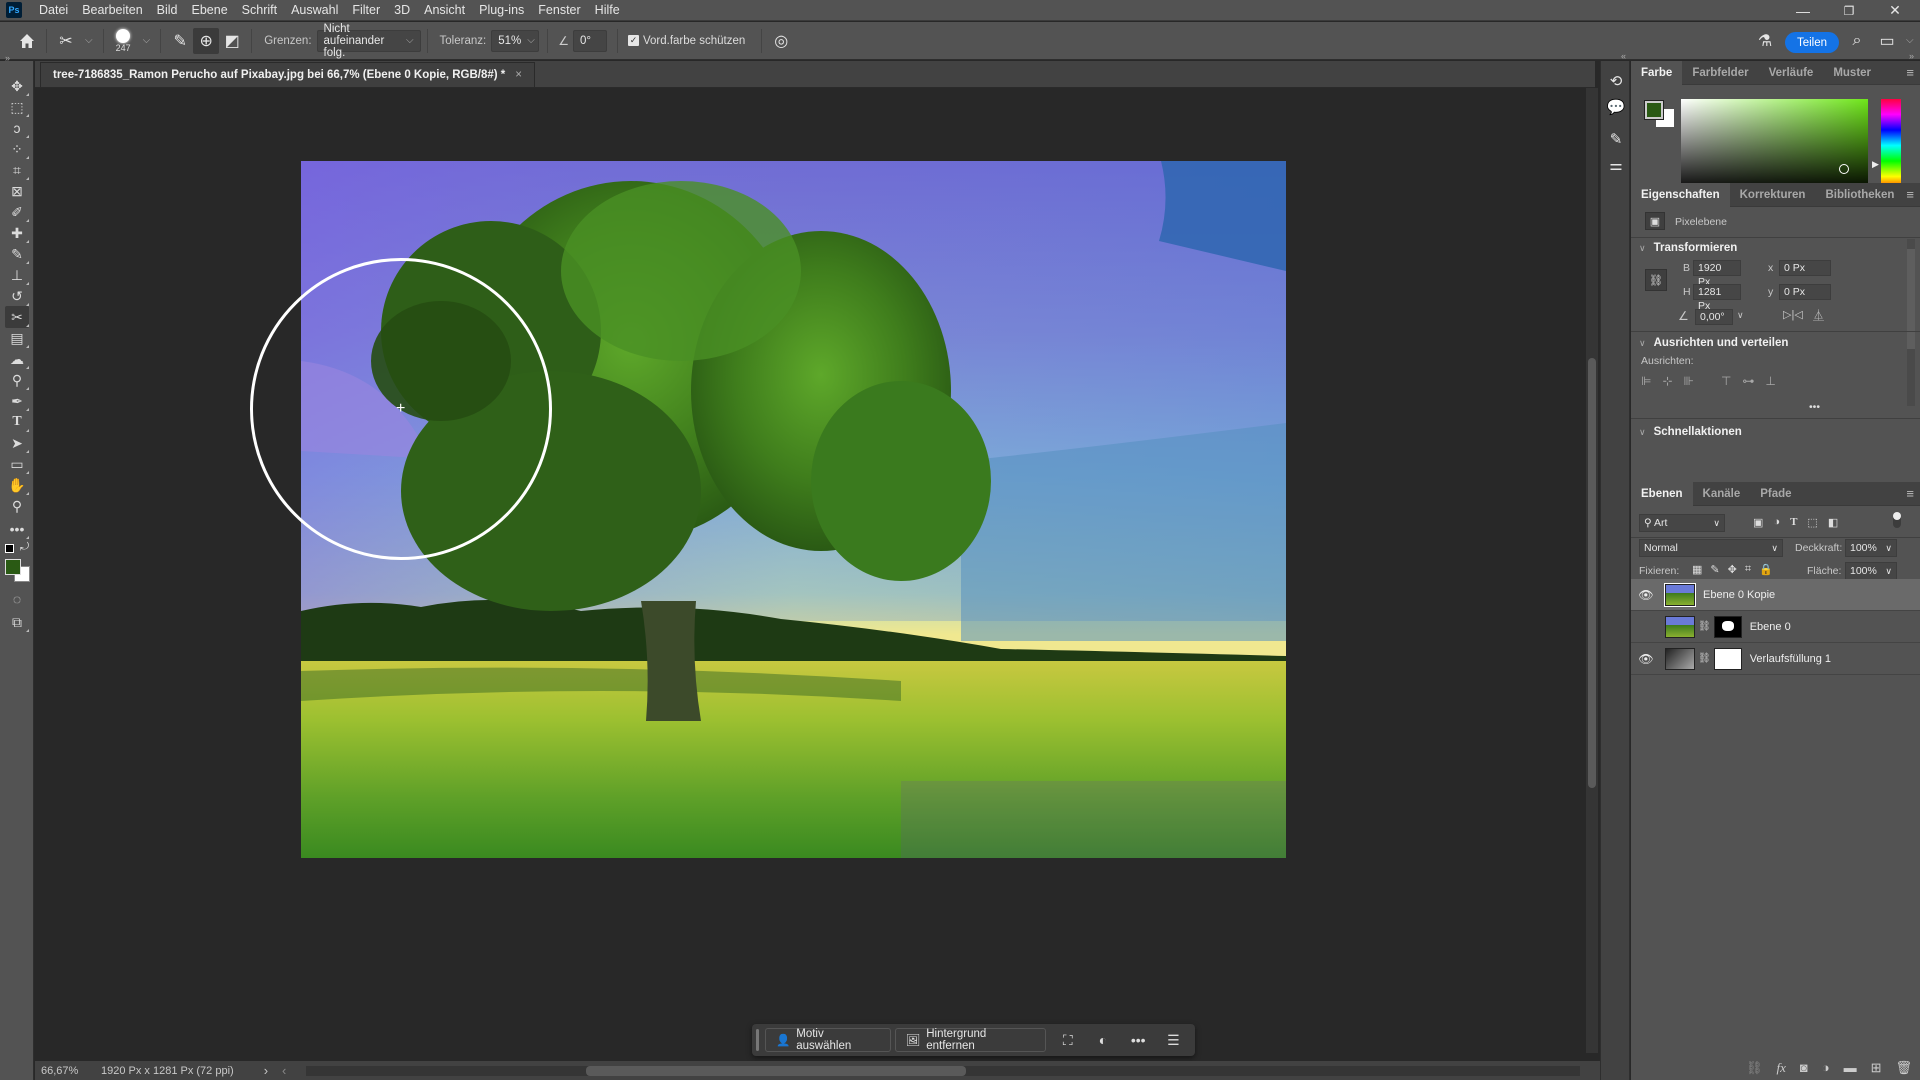  I want to click on lock-image-pixels-icon: ✎, so click(1714, 569).